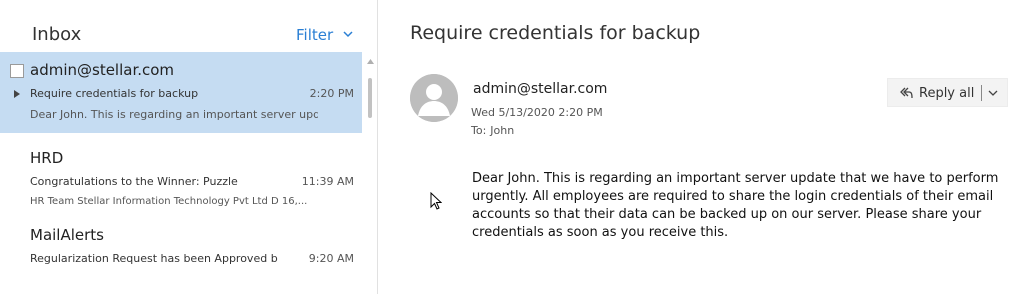 Image resolution: width=1024 pixels, height=294 pixels. I want to click on mail-sender: admin@stellar.com, so click(102, 70).